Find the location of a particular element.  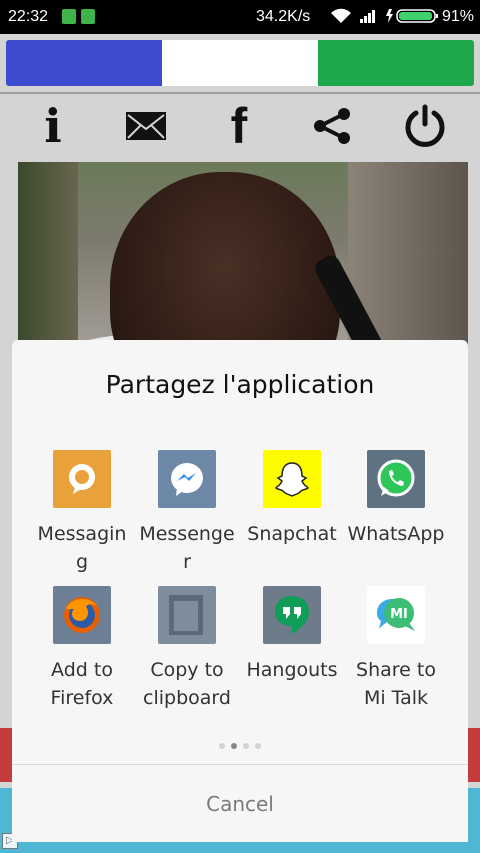

messenger-icon is located at coordinates (187, 479).